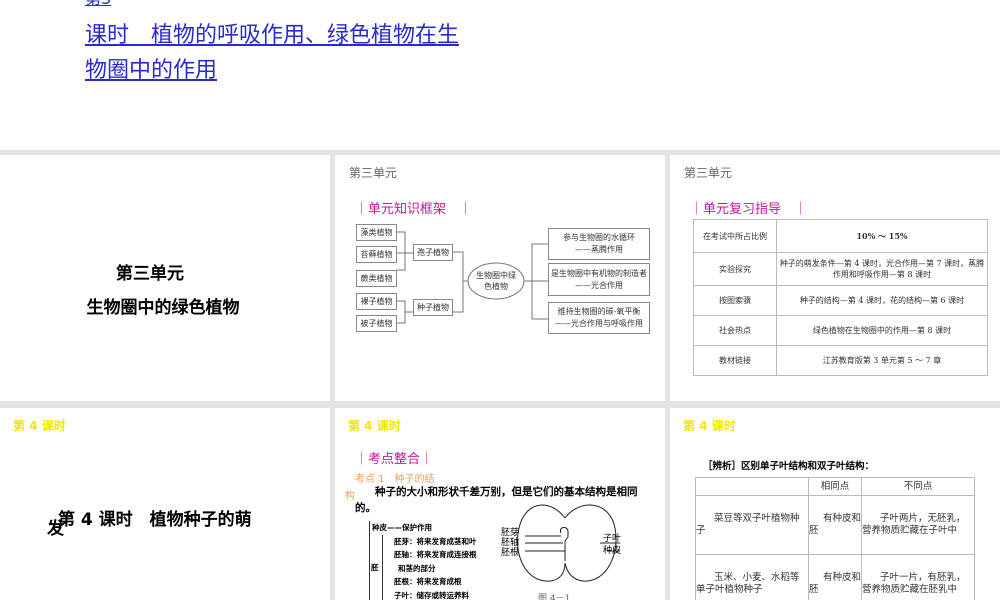 This screenshot has height=600, width=1000. Describe the element at coordinates (435, 541) in the screenshot. I see `outline-item: 胚芽：将来发育成茎和叶` at that location.